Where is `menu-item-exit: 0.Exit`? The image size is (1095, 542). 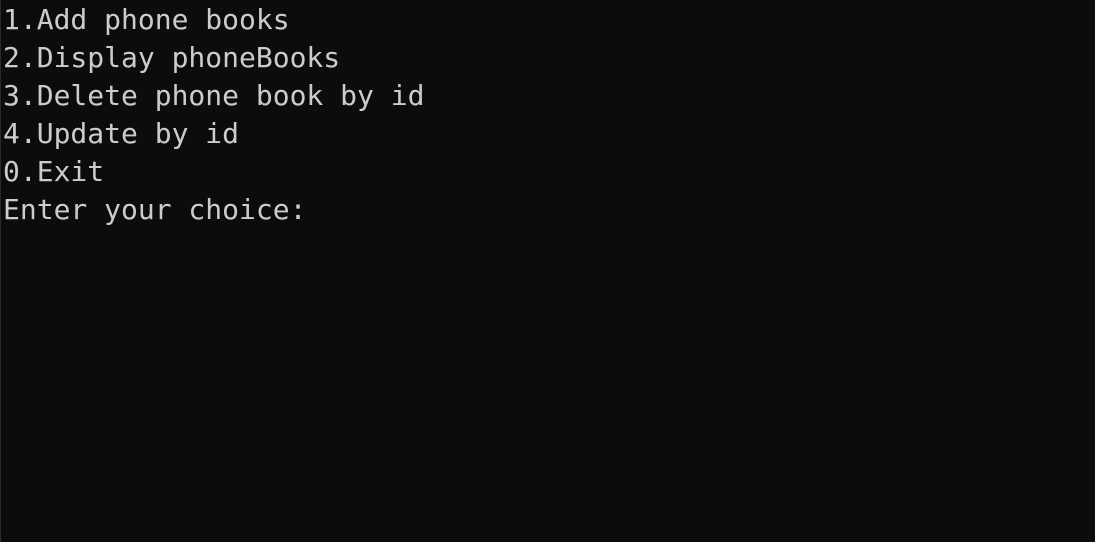 menu-item-exit: 0.Exit is located at coordinates (54, 171).